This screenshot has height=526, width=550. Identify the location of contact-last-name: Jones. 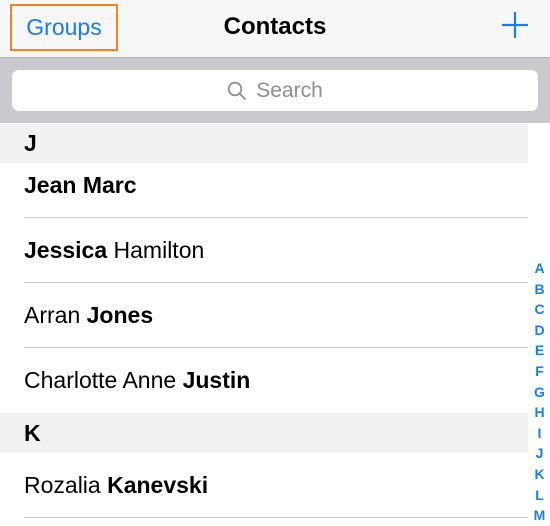
(120, 315).